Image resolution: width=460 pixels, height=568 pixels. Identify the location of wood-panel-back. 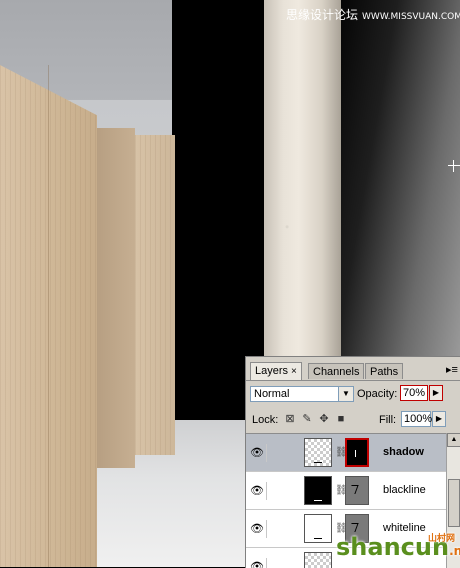
(155, 295).